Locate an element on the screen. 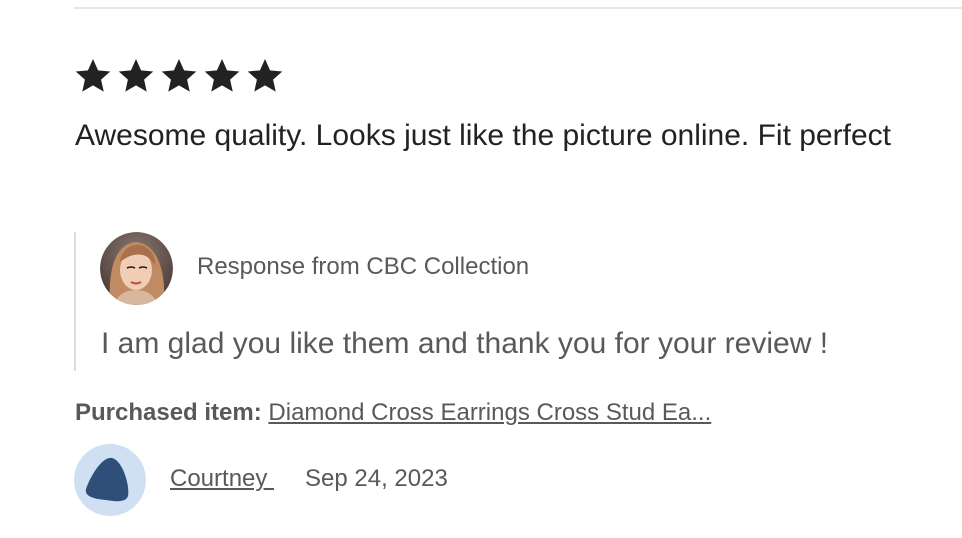  review-date: Sep 24, 2023 is located at coordinates (376, 478).